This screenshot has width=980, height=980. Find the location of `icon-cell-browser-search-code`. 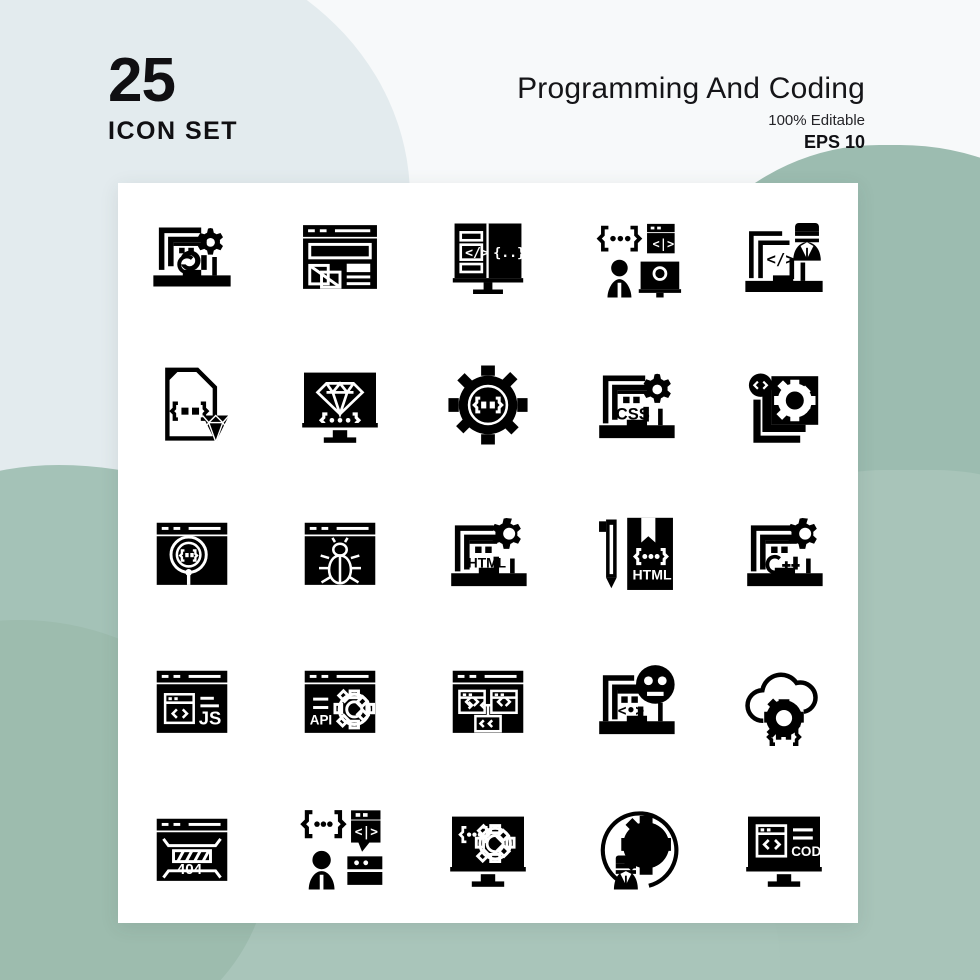

icon-cell-browser-search-code is located at coordinates (192, 553).